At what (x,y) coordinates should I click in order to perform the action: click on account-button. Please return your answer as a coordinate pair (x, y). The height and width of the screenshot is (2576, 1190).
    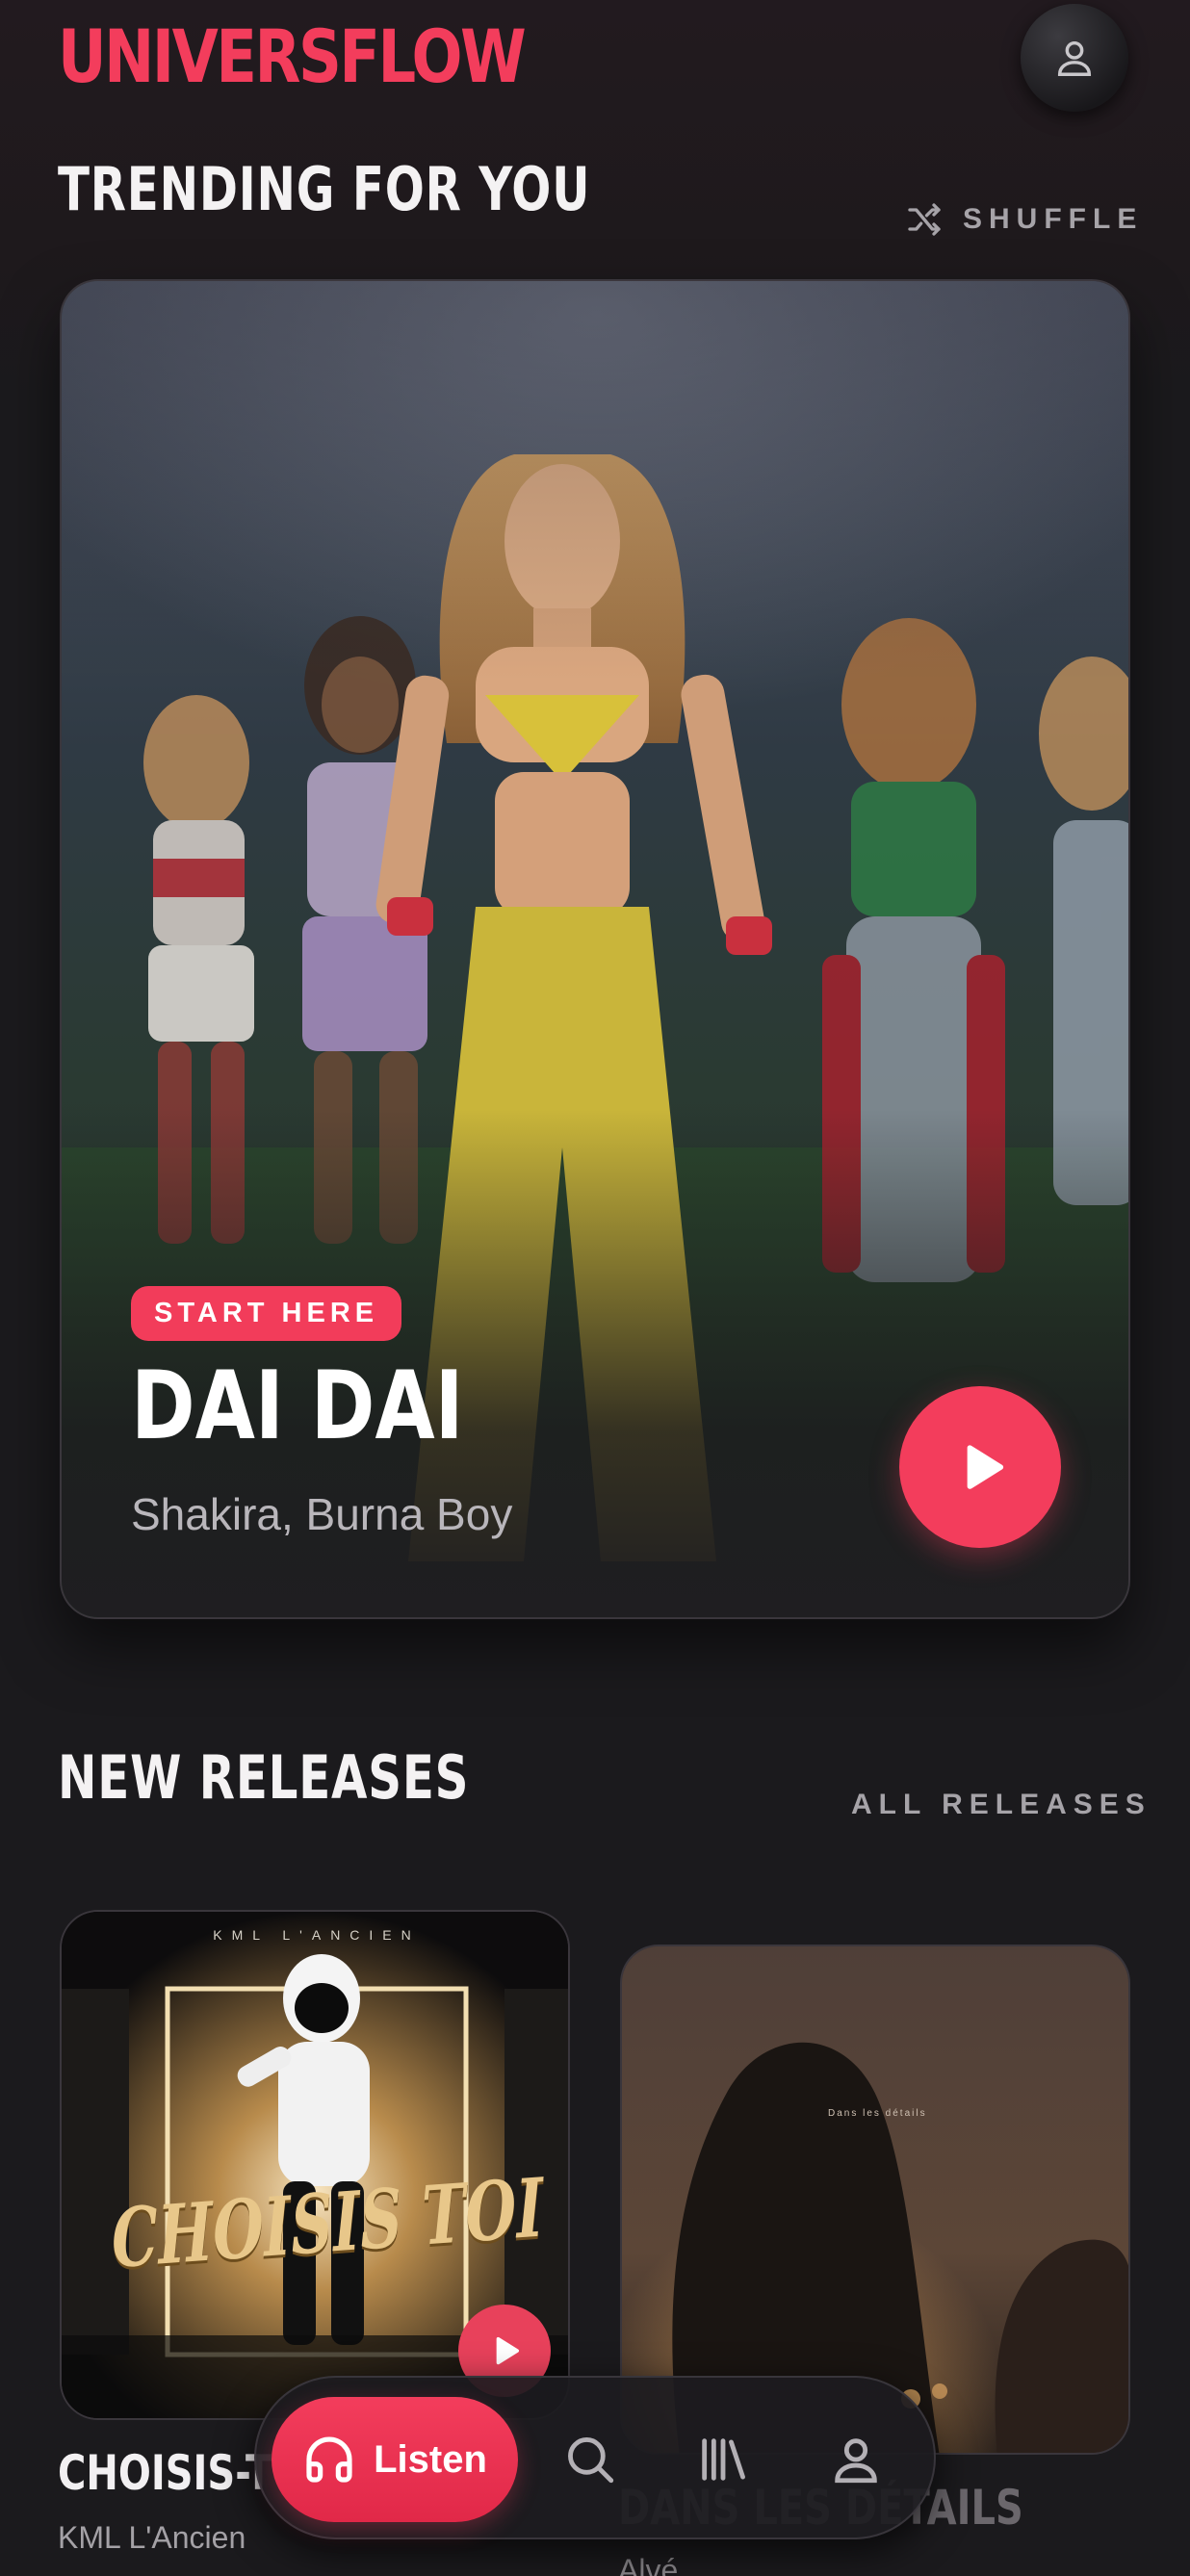
    Looking at the image, I should click on (1075, 58).